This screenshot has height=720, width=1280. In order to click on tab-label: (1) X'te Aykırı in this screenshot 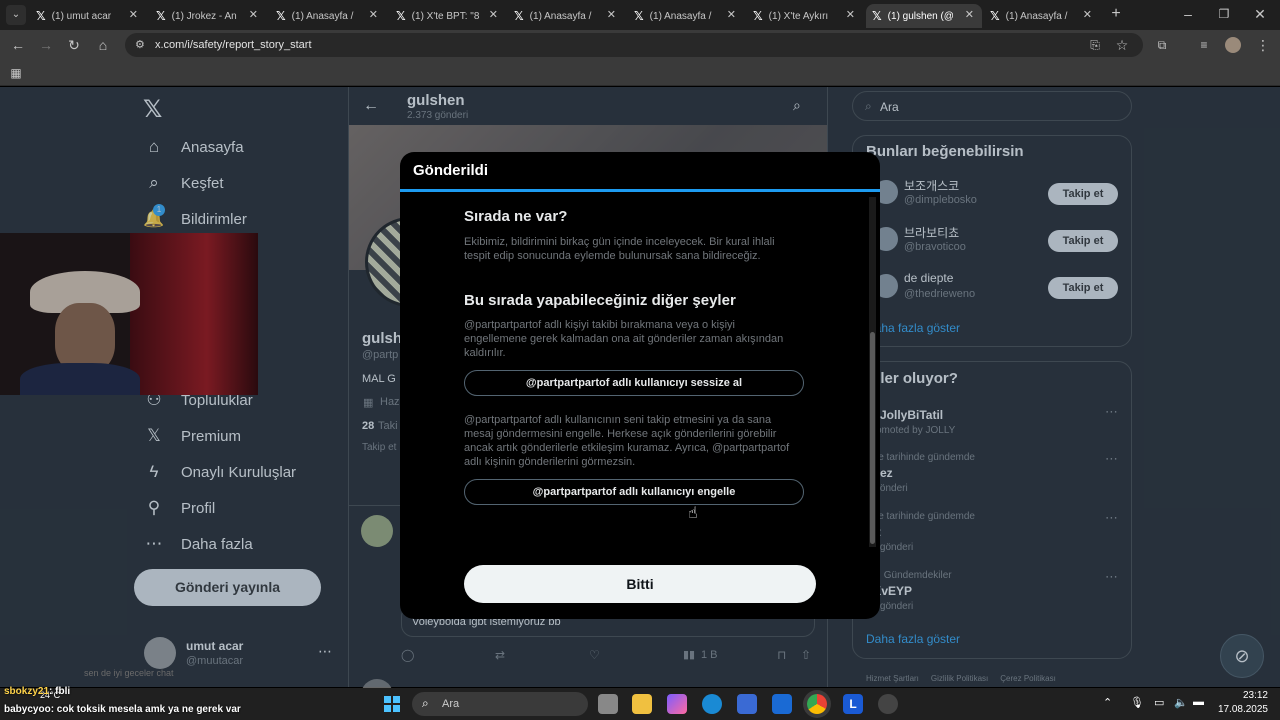, I will do `click(798, 16)`.